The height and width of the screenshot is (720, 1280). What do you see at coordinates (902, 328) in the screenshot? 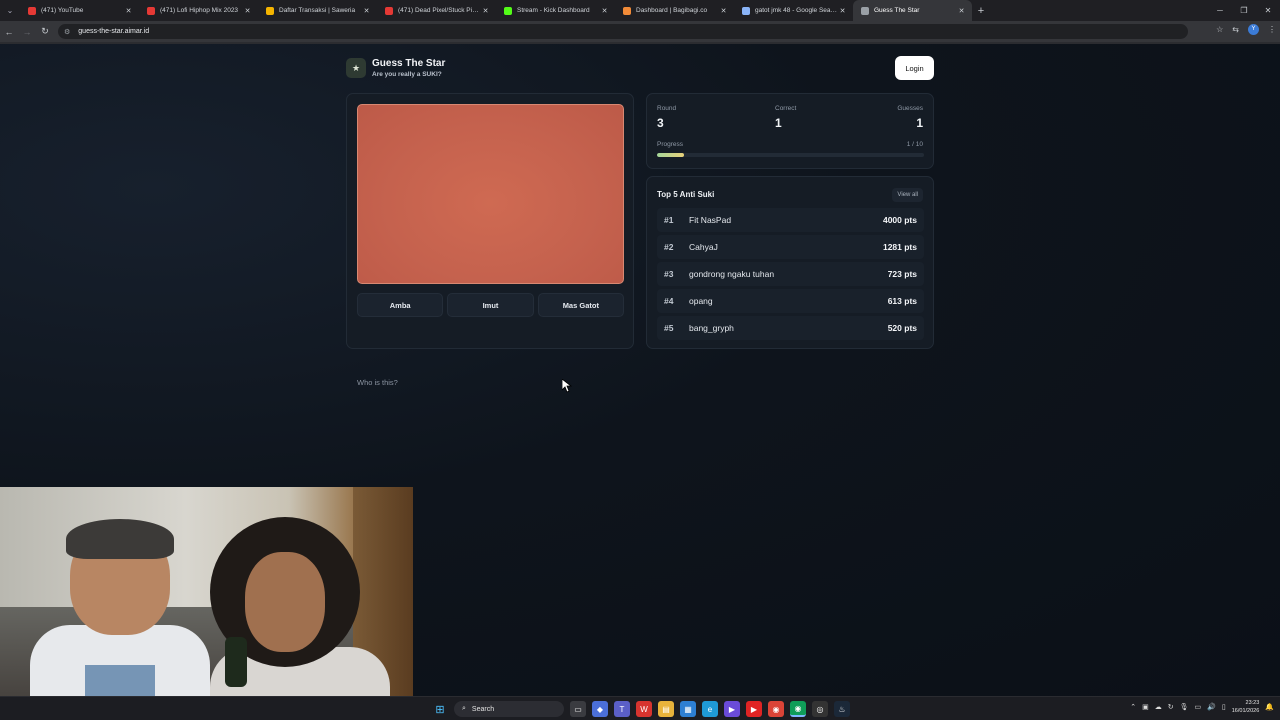
I see `leaderboard-points: 520 pts` at bounding box center [902, 328].